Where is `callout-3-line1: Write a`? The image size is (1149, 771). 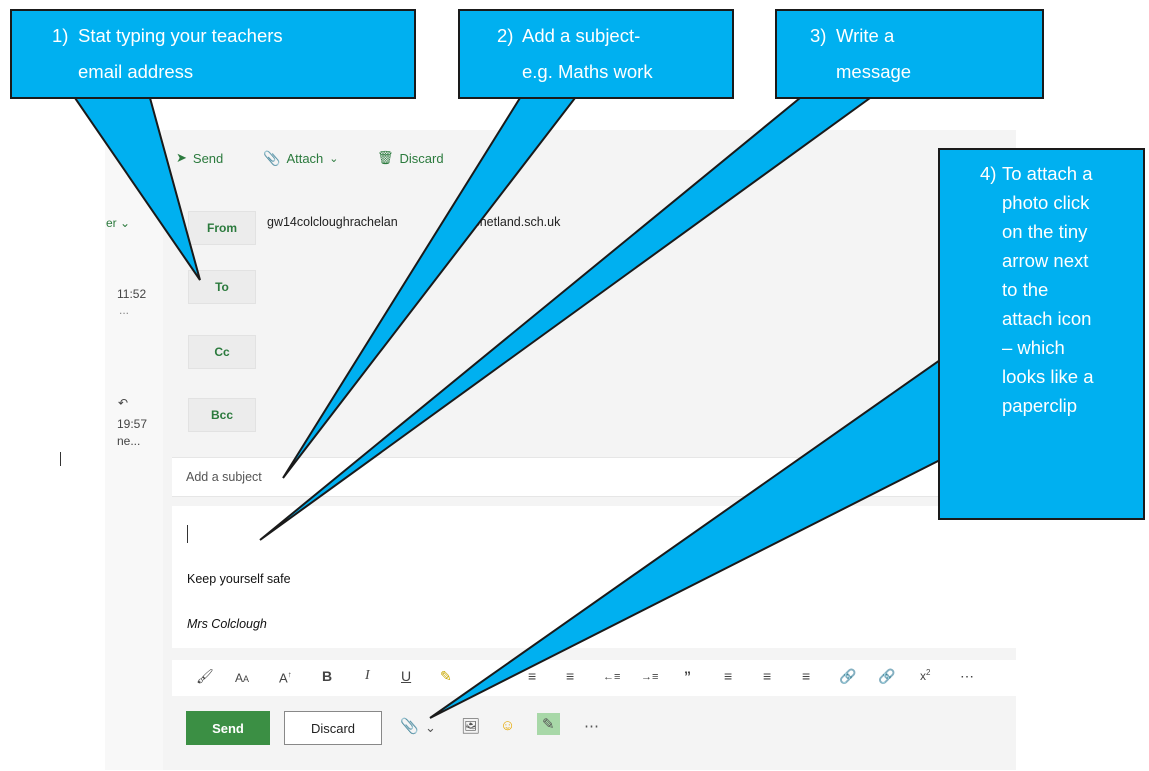 callout-3-line1: Write a is located at coordinates (865, 35).